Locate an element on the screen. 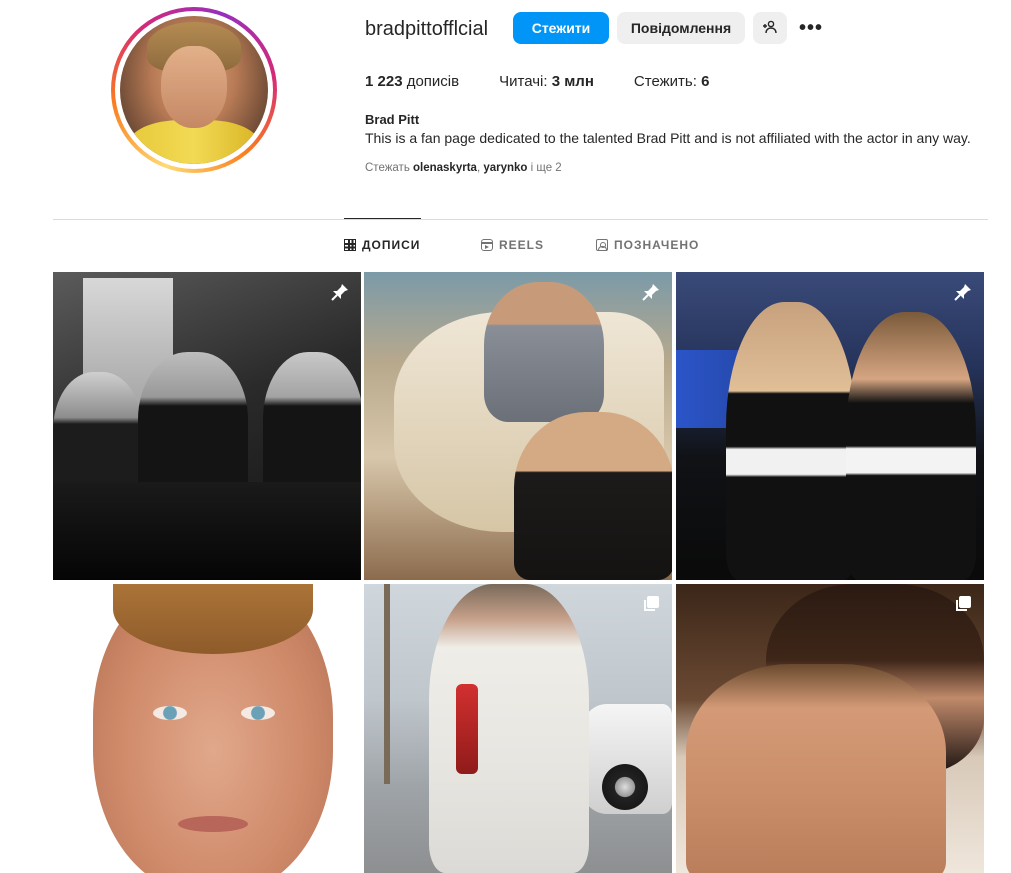  tabs-divider is located at coordinates (520, 219).